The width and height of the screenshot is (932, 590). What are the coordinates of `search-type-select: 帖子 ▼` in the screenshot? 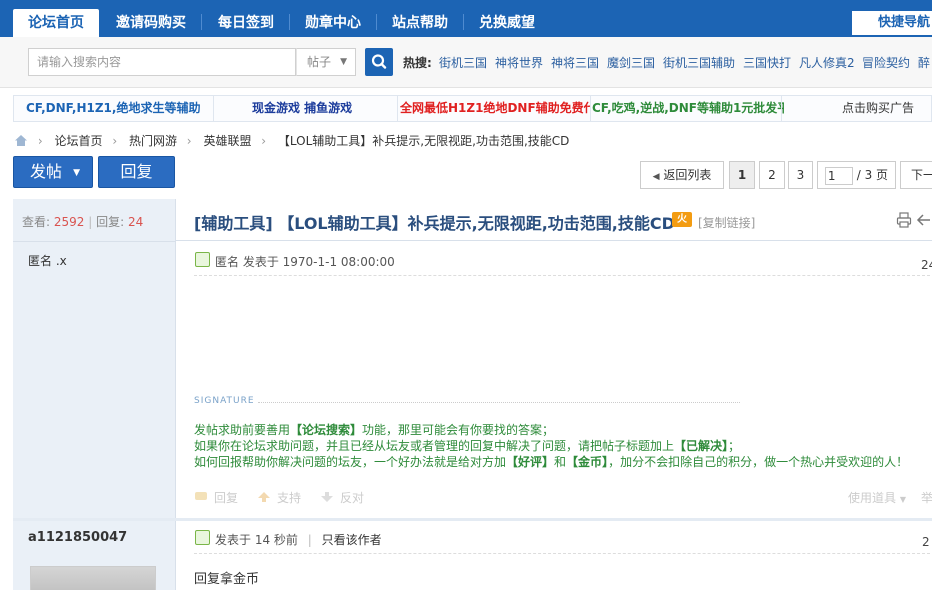 It's located at (326, 62).